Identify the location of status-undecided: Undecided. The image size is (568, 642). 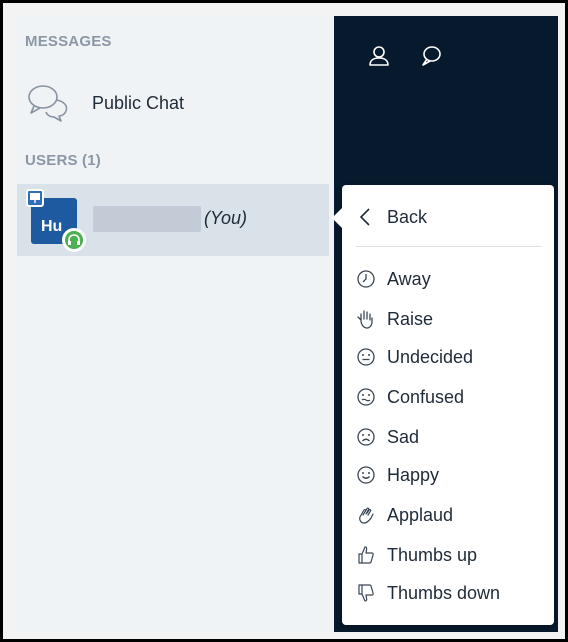
(448, 357).